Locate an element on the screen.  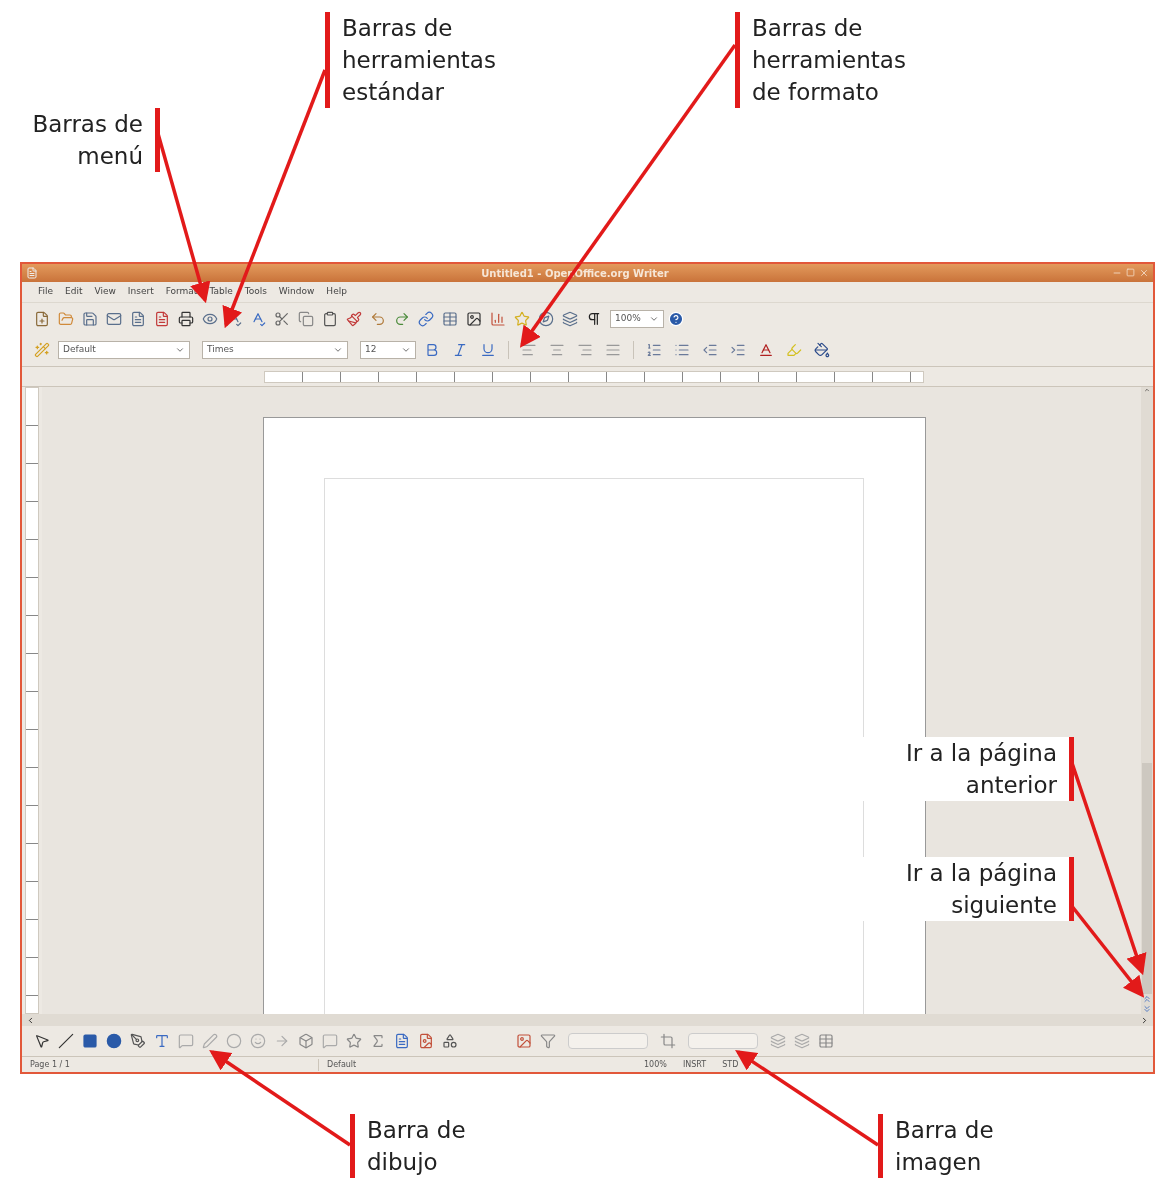
previous-page-button is located at coordinates (1147, 999).